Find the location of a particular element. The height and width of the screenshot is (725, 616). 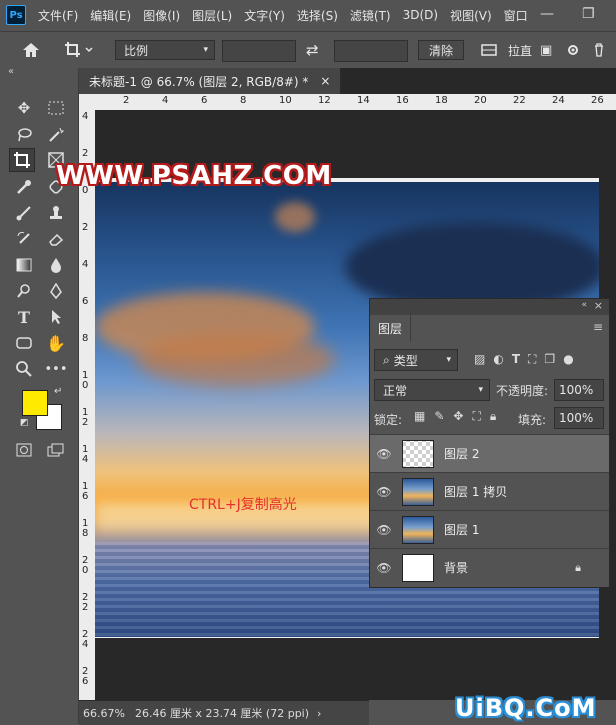

panel-menu-icon: ≡ is located at coordinates (598, 327).